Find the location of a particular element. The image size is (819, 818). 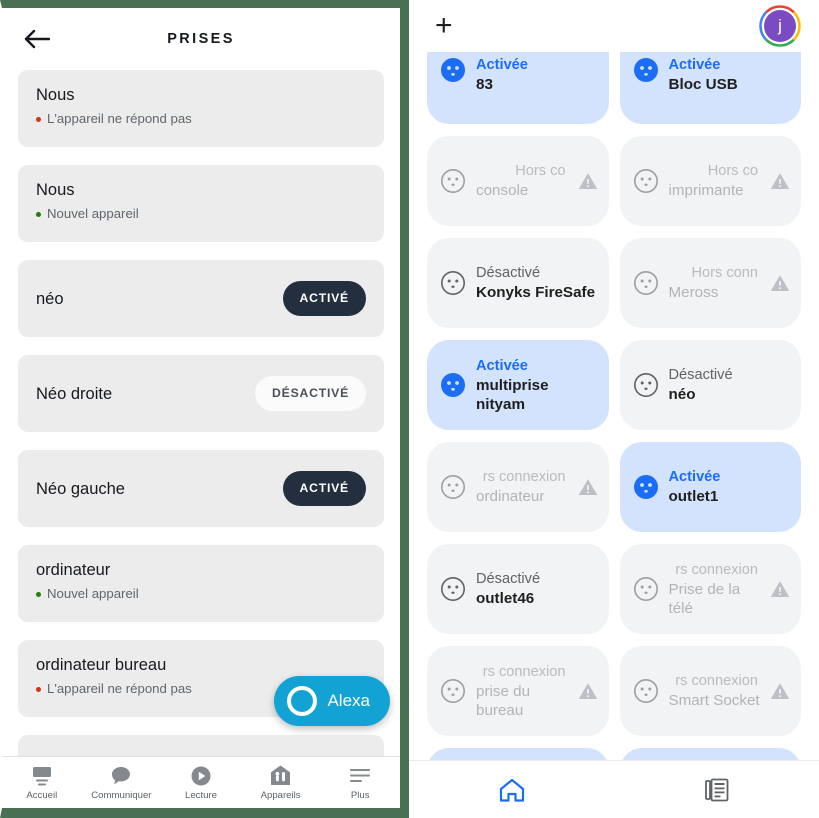

tile-texts: Hors co imprimante is located at coordinates (715, 181).